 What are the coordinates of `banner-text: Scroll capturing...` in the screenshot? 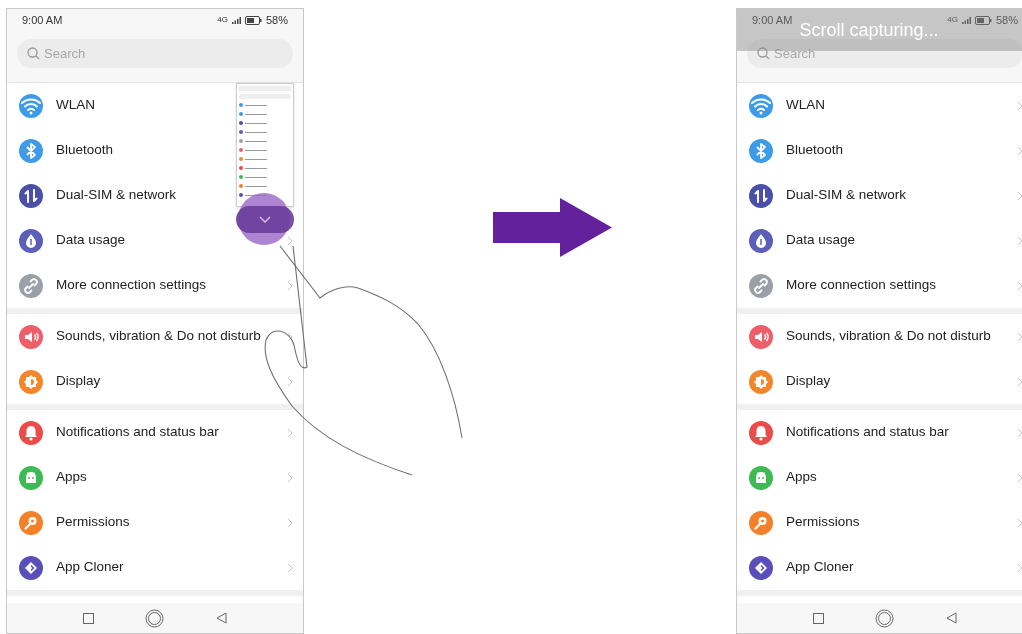 It's located at (869, 30).